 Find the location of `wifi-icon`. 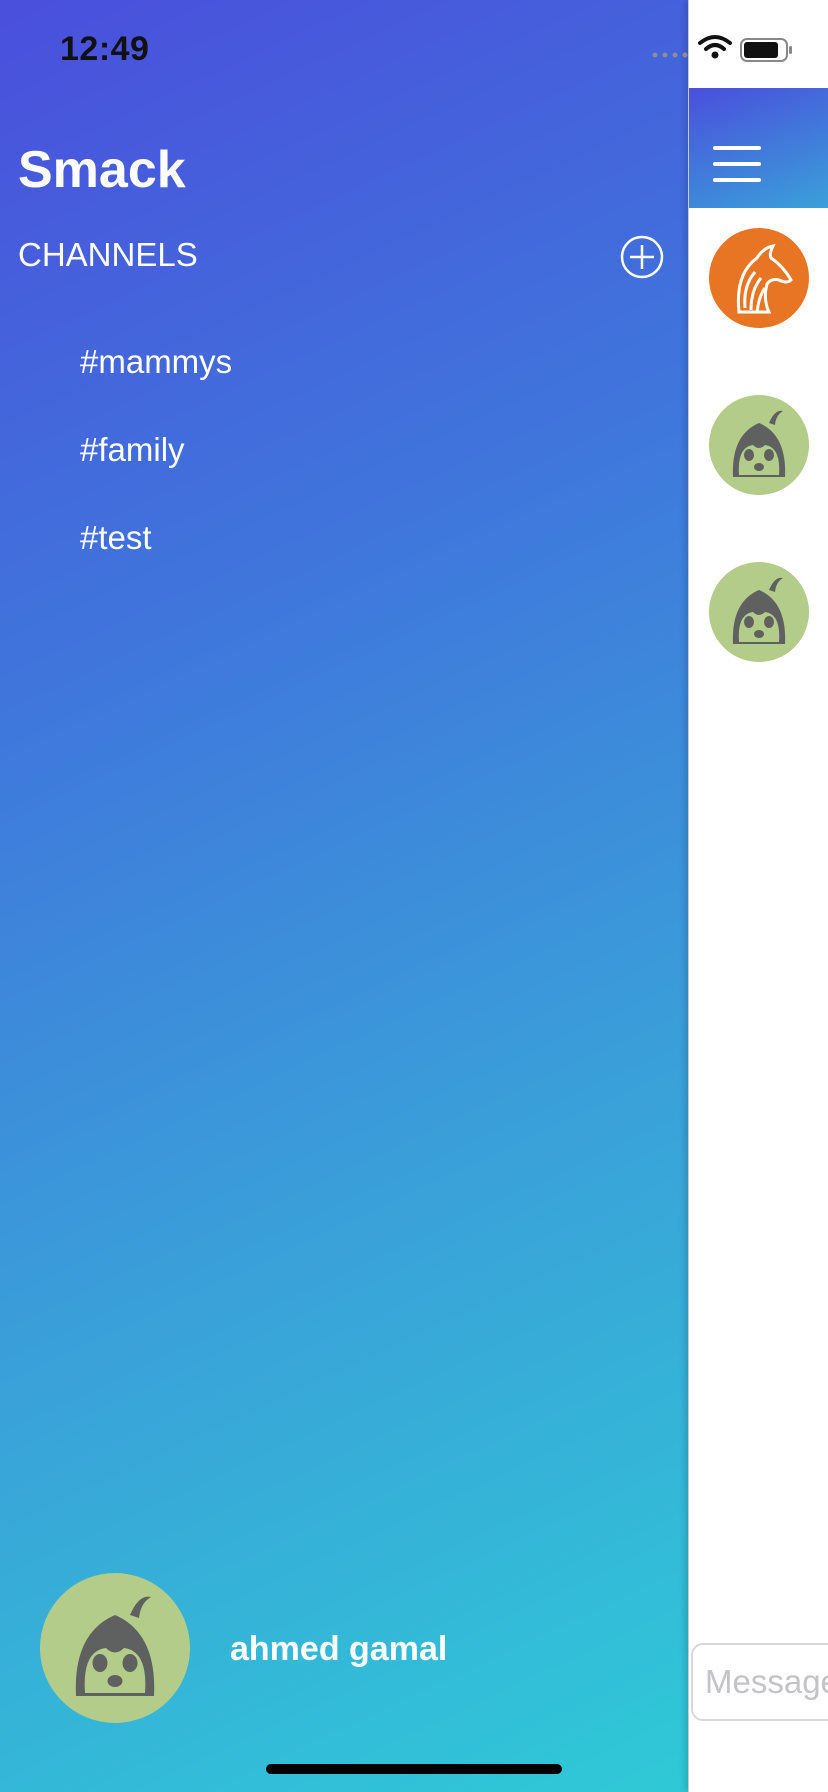

wifi-icon is located at coordinates (715, 47).